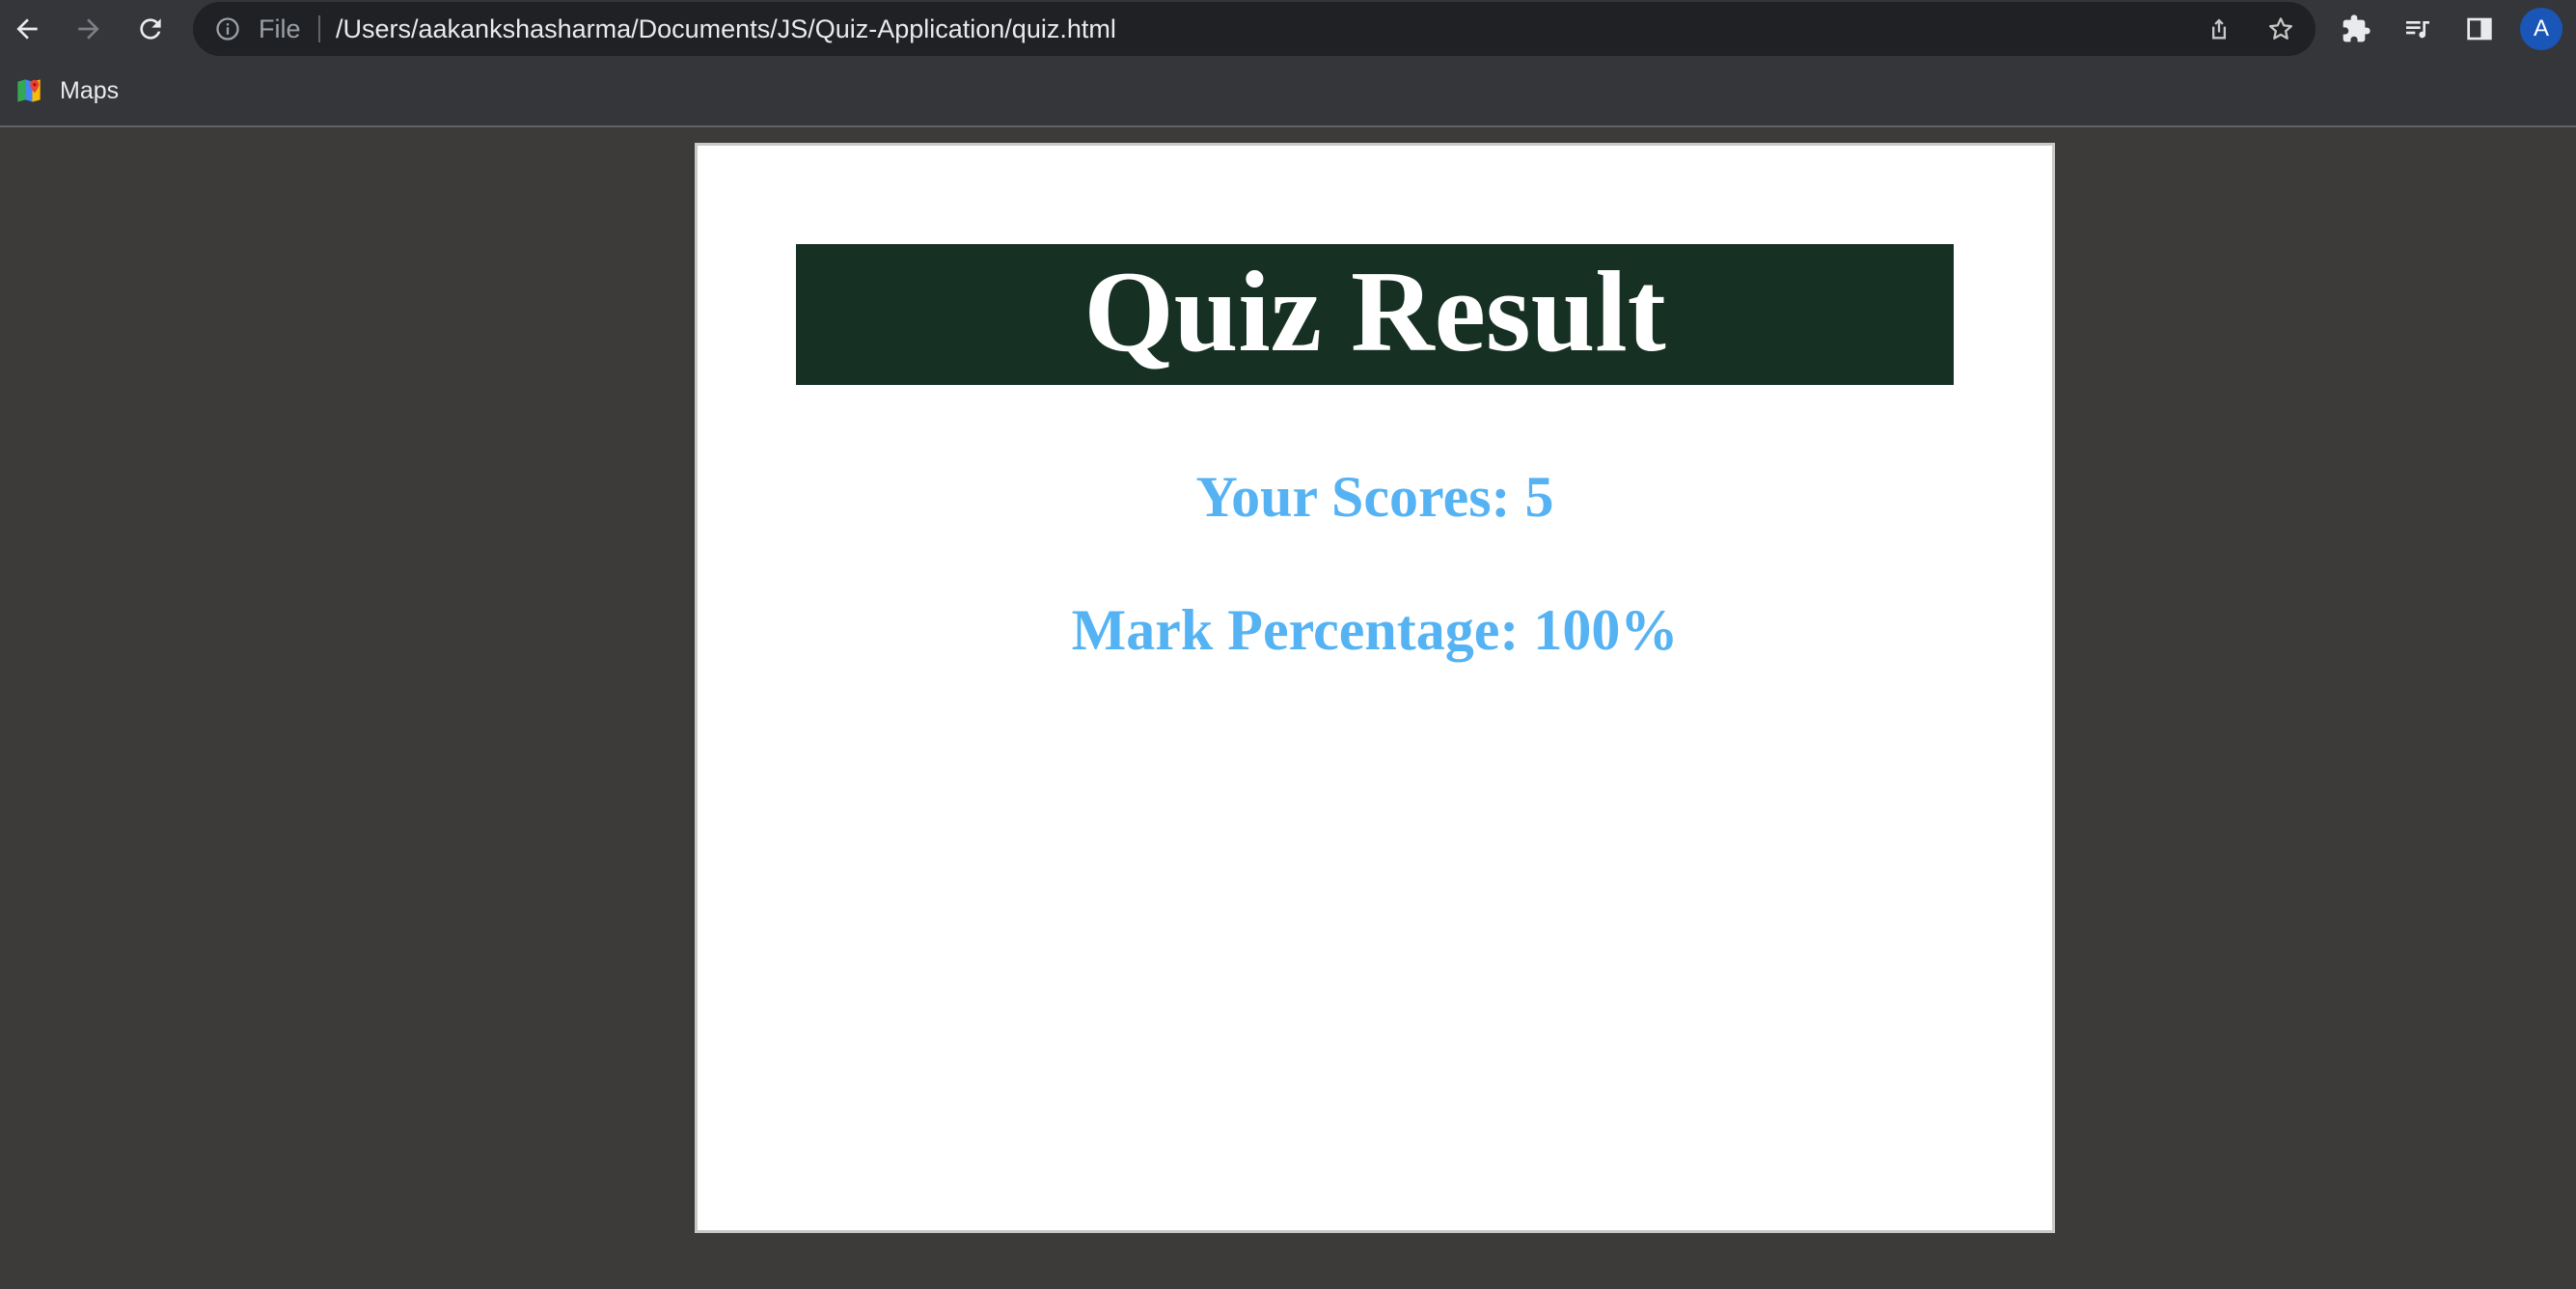 This screenshot has height=1289, width=2576. I want to click on bookmark-label: Maps, so click(90, 90).